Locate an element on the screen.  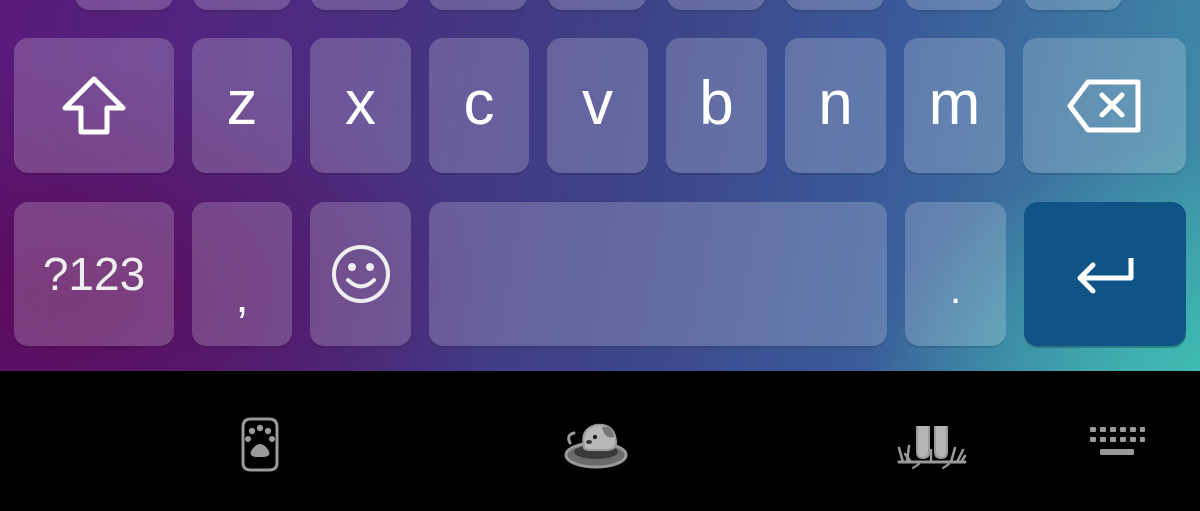
key-b: b is located at coordinates (716, 105).